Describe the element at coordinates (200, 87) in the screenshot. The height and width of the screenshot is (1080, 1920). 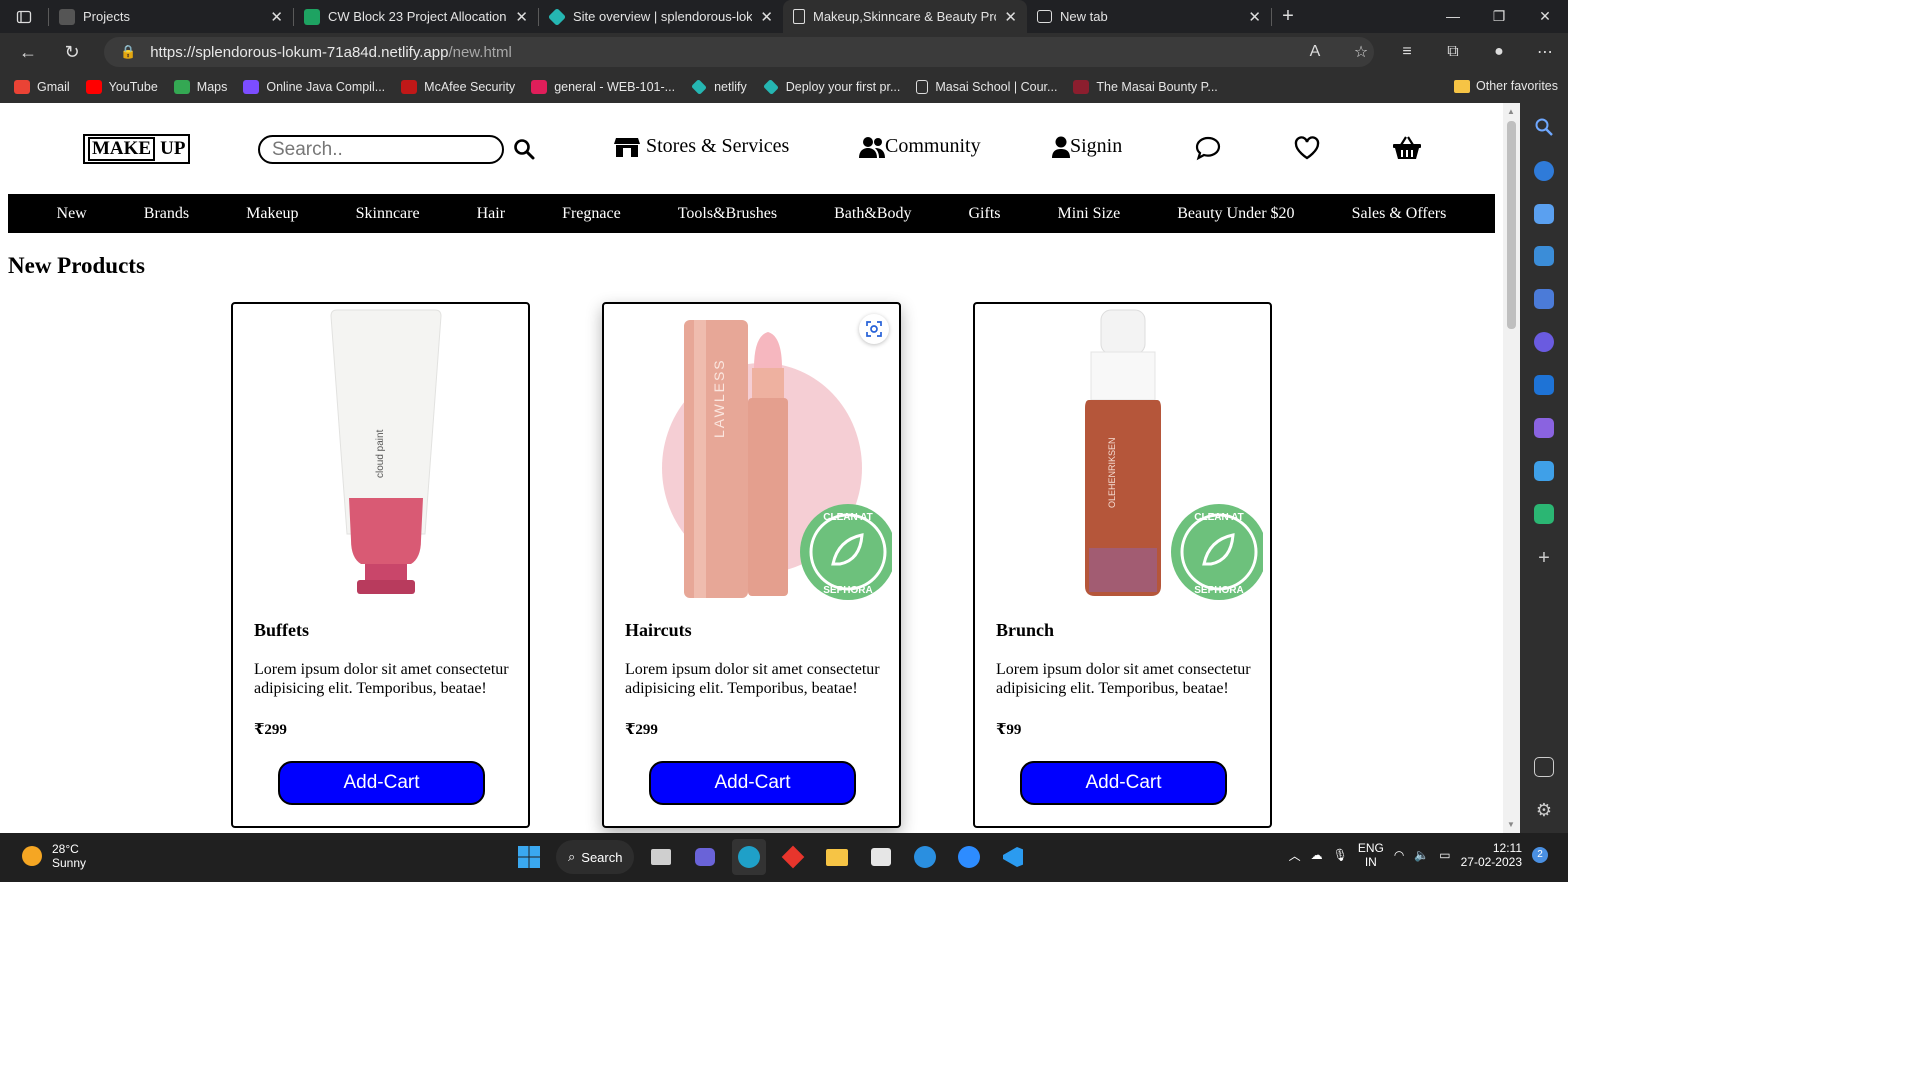
I see `bookmark-maps: Maps` at that location.